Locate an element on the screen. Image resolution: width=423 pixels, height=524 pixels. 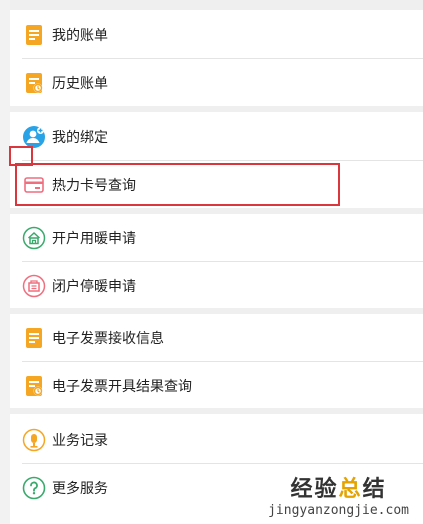
menu-item-label: 更多服务 is located at coordinates (80, 488).